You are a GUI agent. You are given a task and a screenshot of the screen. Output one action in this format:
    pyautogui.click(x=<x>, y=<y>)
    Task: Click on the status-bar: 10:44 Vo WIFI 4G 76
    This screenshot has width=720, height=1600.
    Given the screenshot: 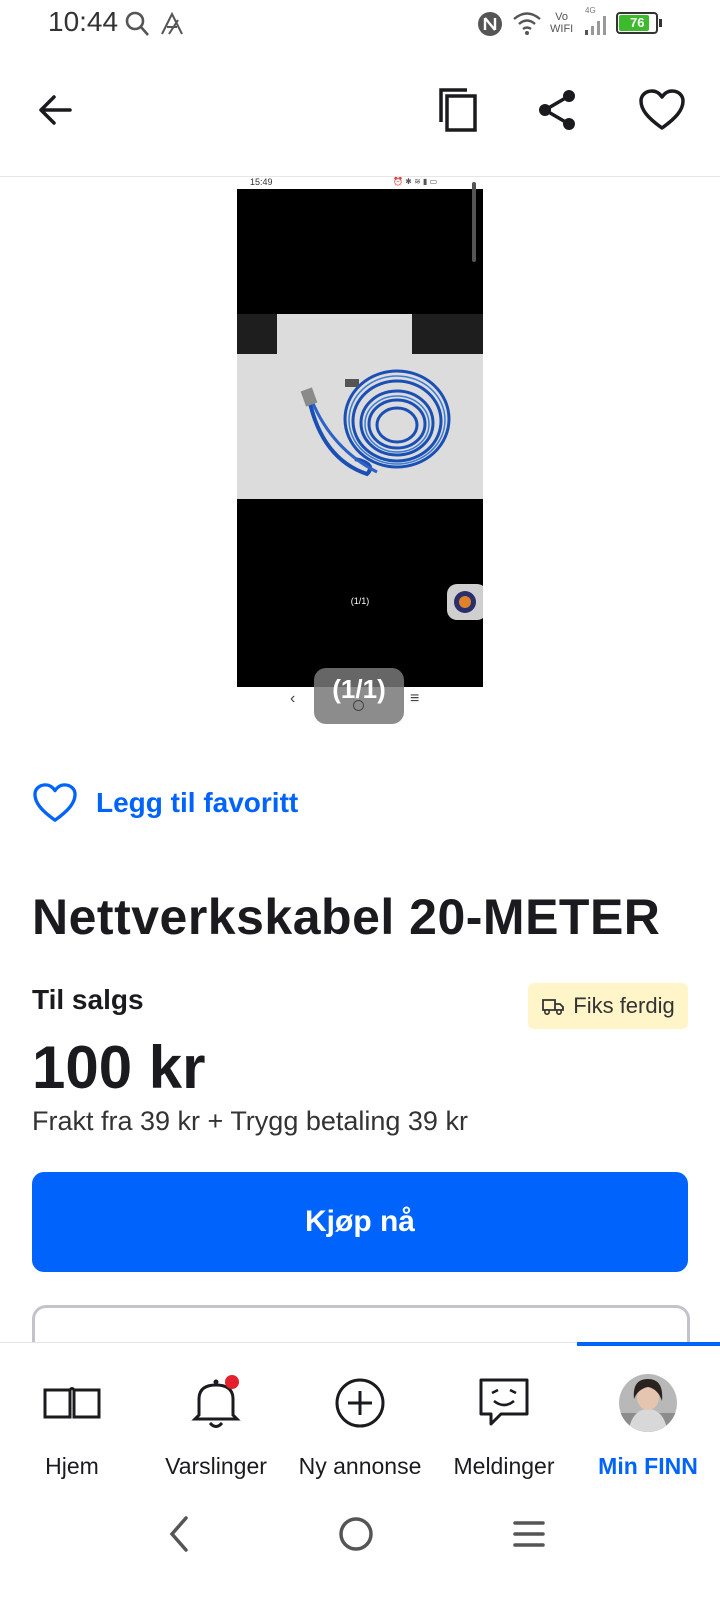 What is the action you would take?
    pyautogui.click(x=360, y=24)
    